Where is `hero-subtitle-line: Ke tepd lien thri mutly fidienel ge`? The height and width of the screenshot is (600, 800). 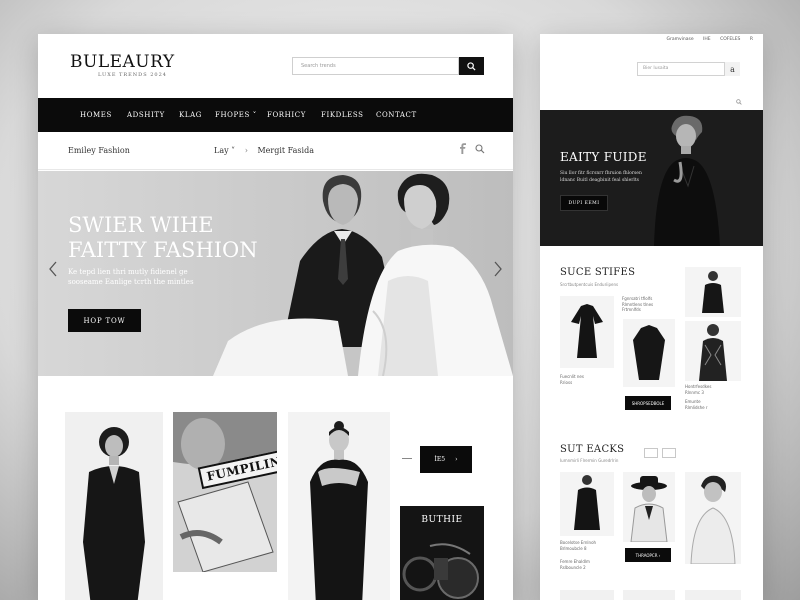
hero-subtitle-line: Ke tepd lien thri mutly fidienel ge is located at coordinates (128, 272).